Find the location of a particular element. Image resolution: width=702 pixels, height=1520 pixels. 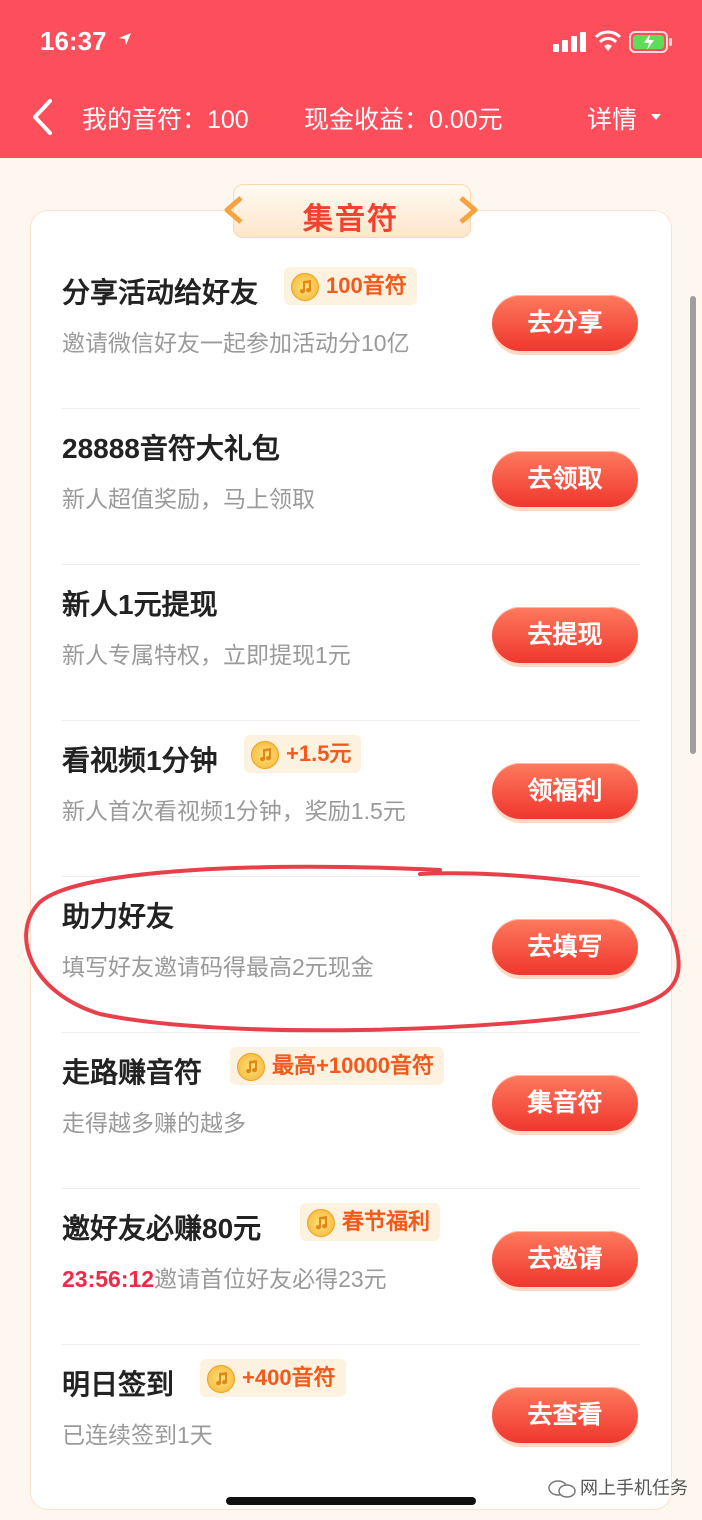

location-arrow-icon is located at coordinates (125, 39).